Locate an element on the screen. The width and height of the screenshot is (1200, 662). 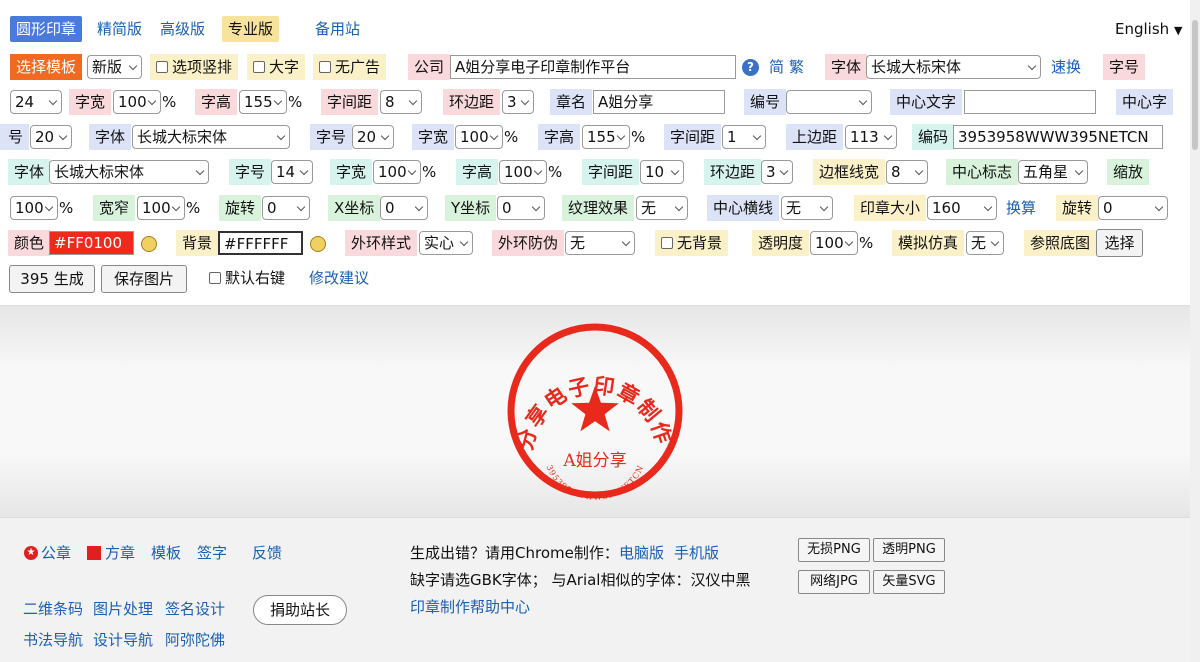
background-input: #FFFFFF is located at coordinates (260, 243).